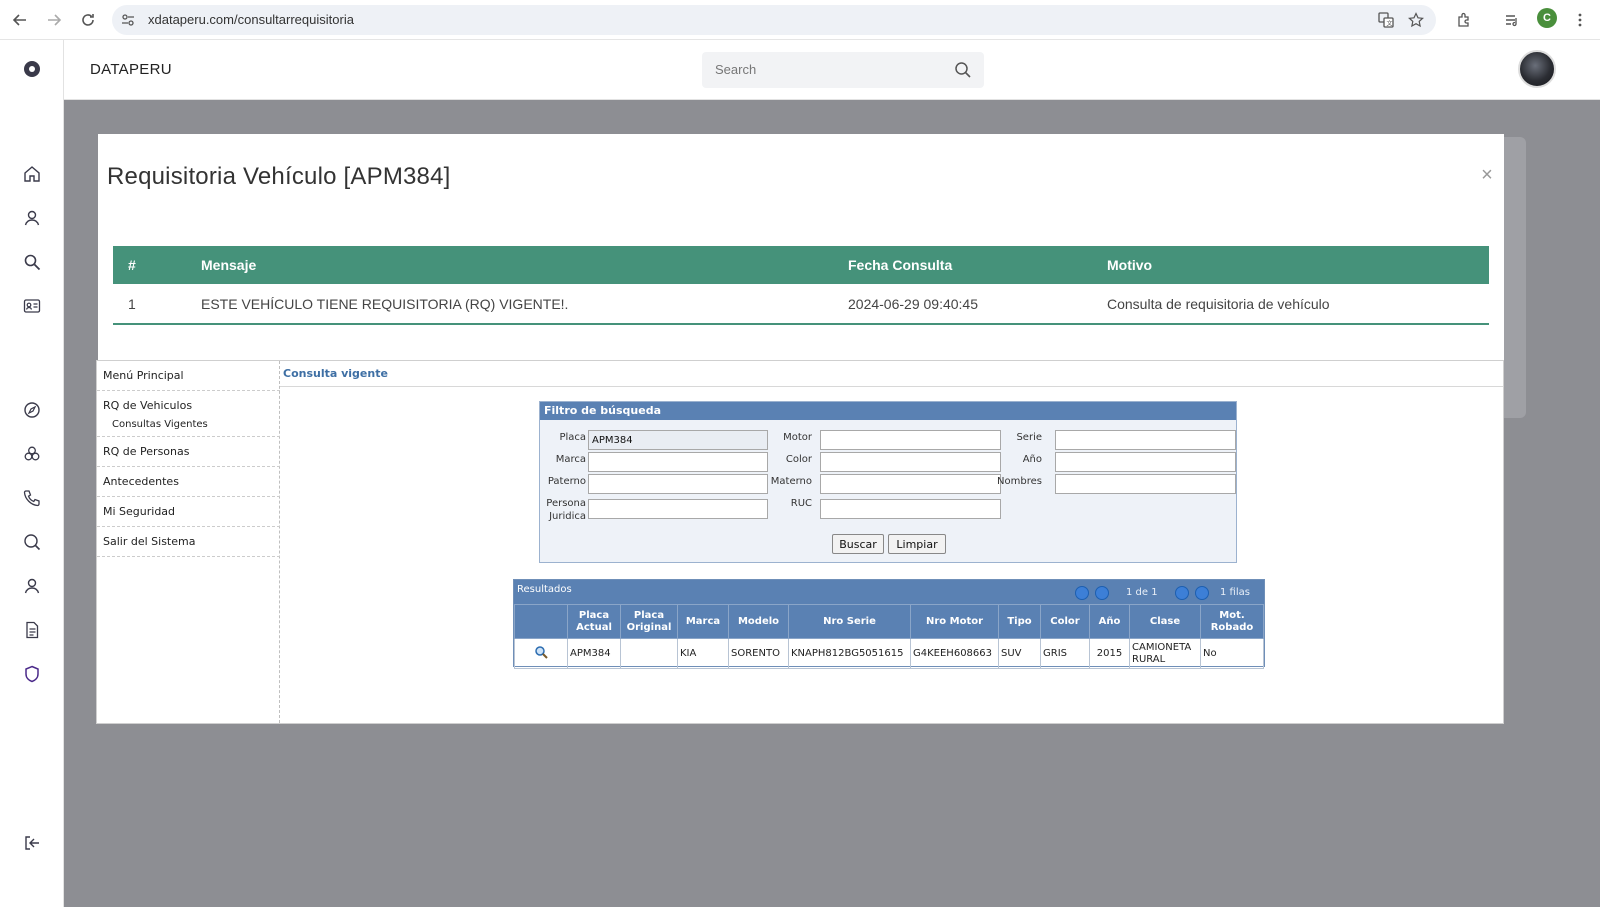  I want to click on extensions-icon, so click(1464, 20).